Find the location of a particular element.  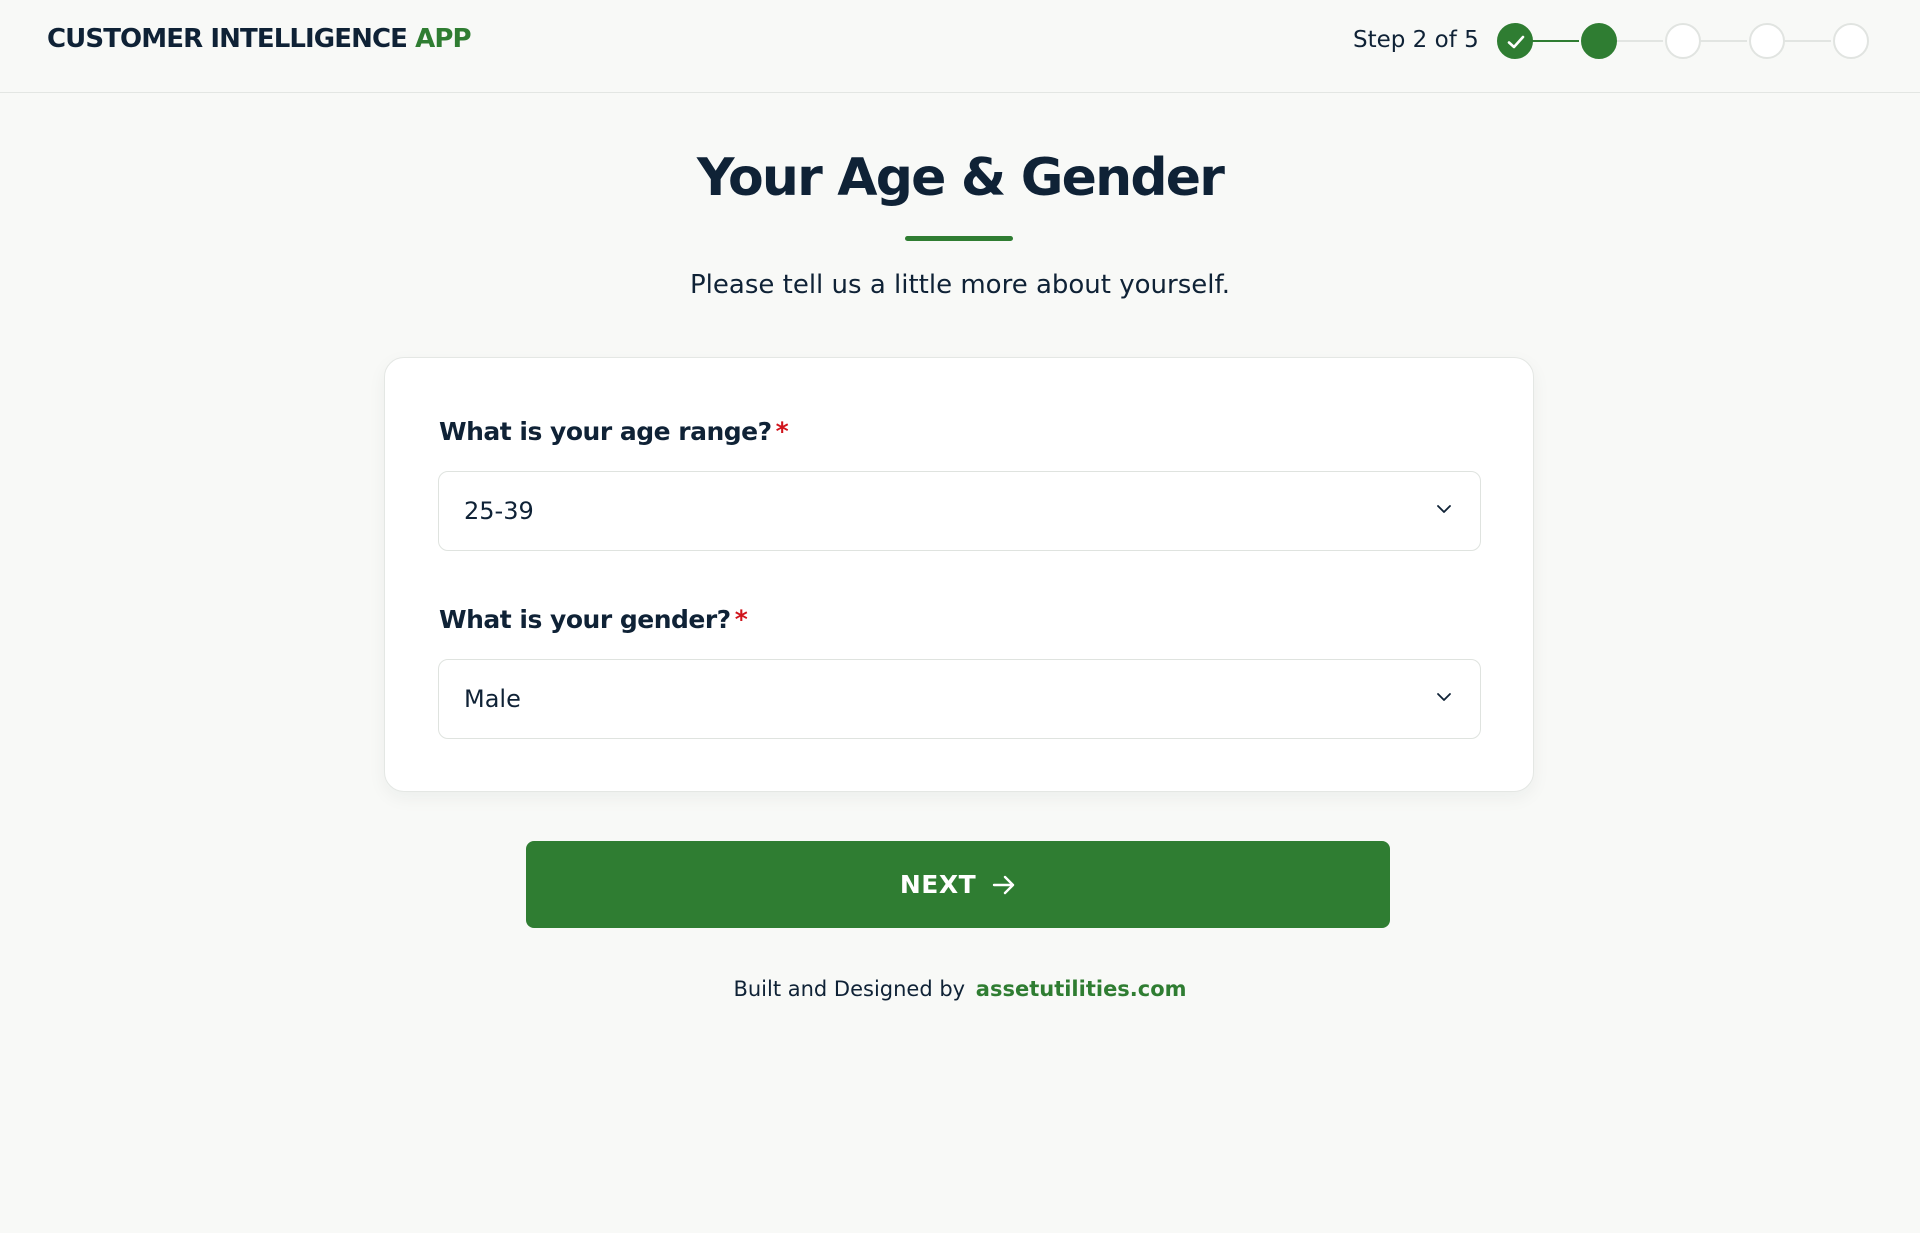

gender-label: What is your gender? * is located at coordinates (593, 619).